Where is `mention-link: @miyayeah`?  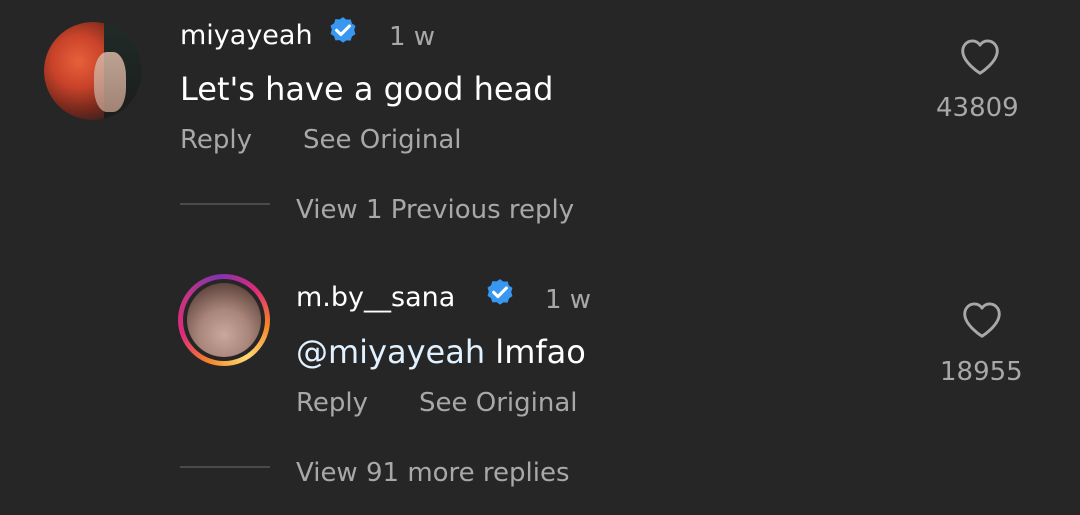
mention-link: @miyayeah is located at coordinates (390, 352).